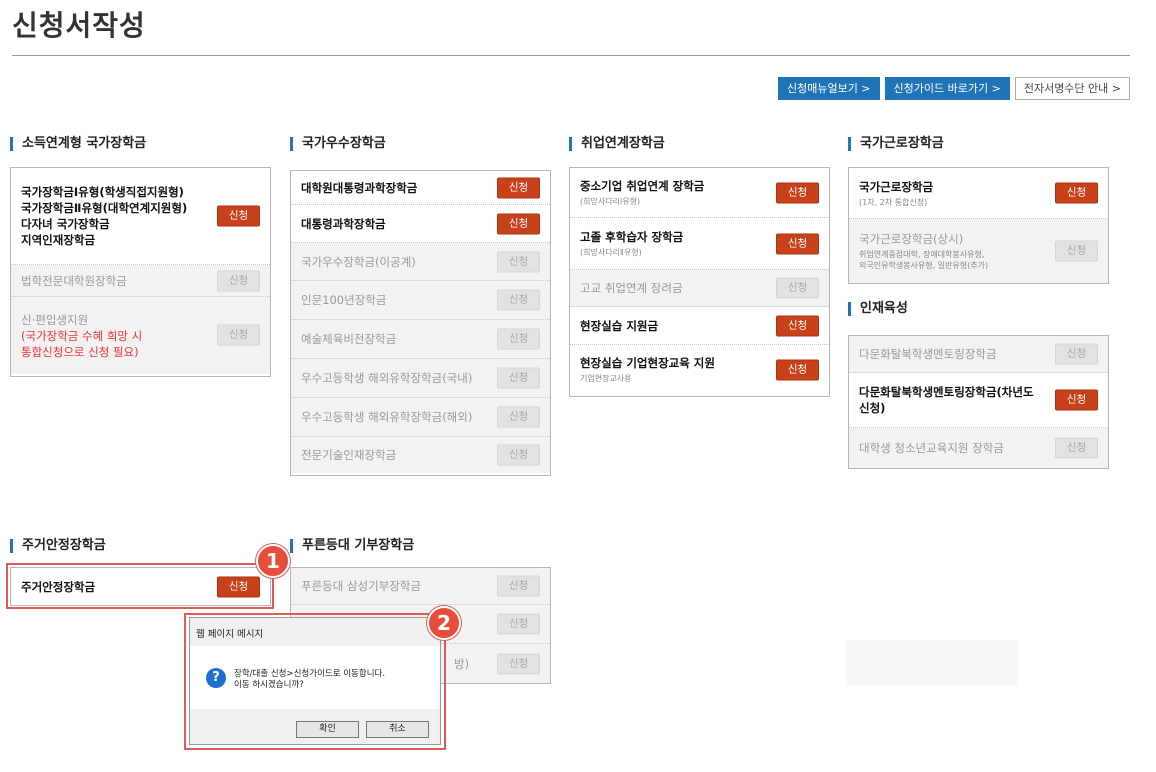 This screenshot has width=1156, height=772. Describe the element at coordinates (58, 546) in the screenshot. I see `section-title-housing: 주거안정장학금` at that location.